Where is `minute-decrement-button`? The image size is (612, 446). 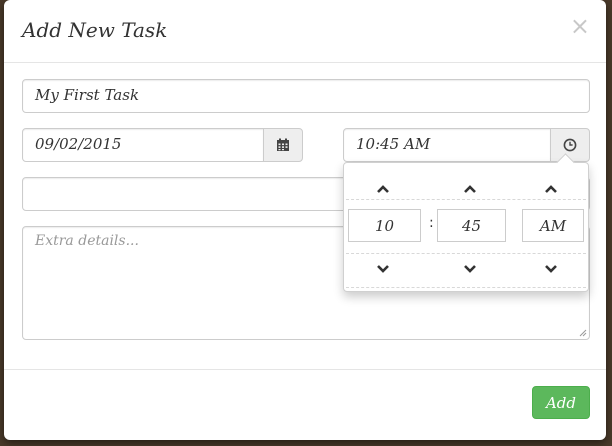
minute-decrement-button is located at coordinates (470, 269).